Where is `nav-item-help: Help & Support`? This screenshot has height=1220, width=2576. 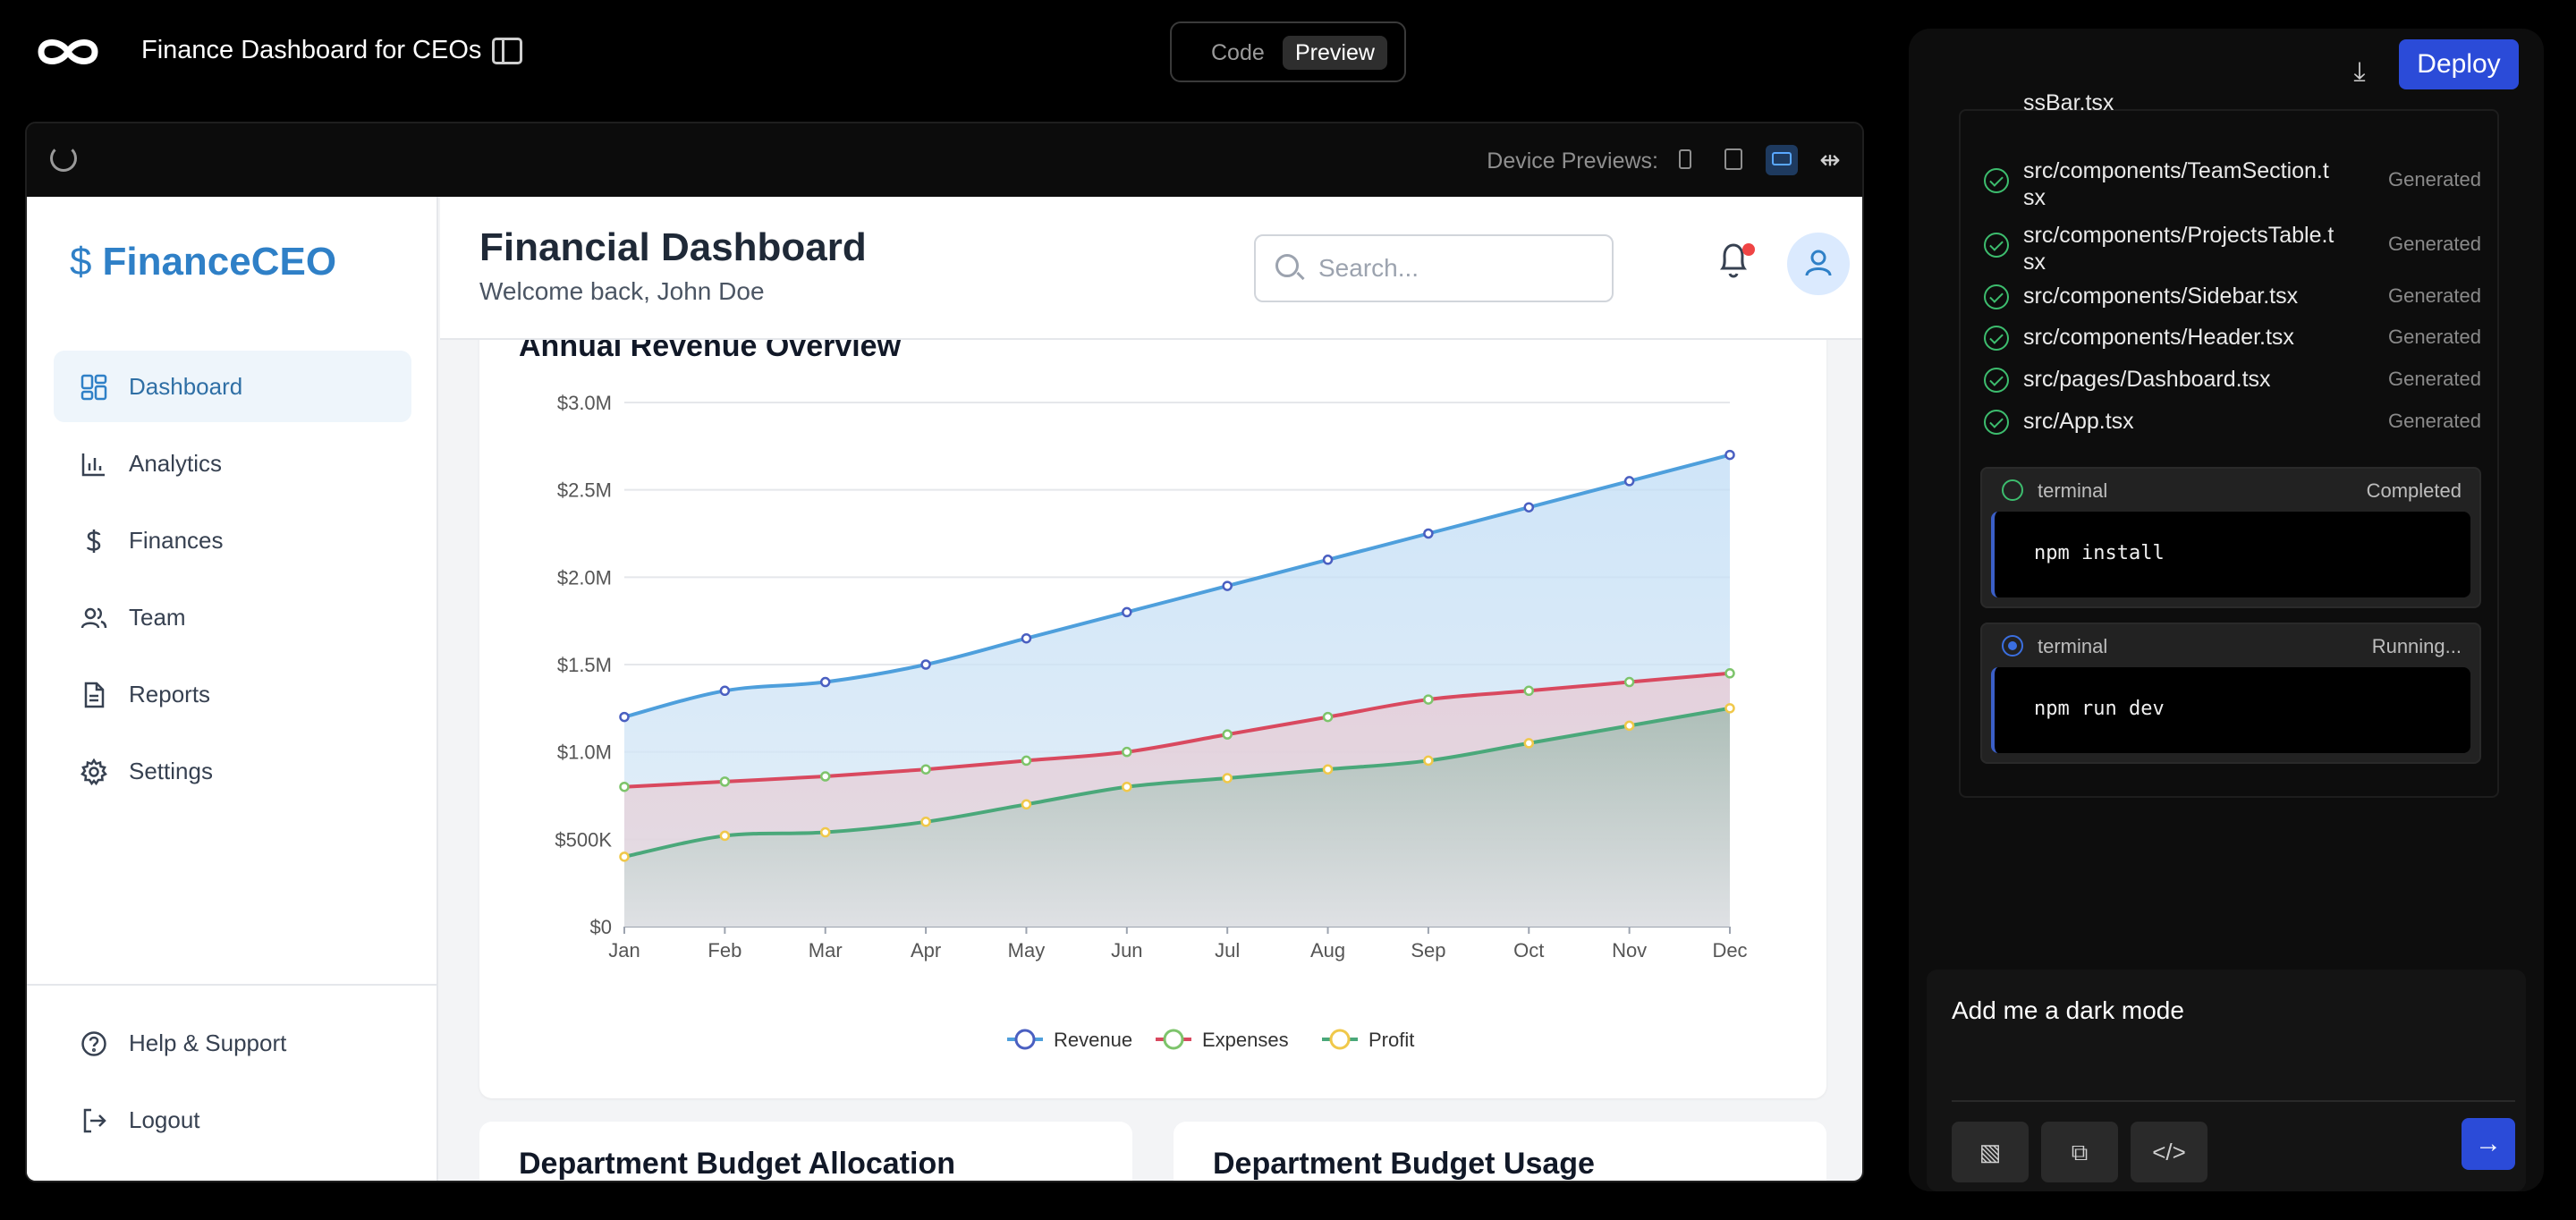
nav-item-help: Help & Support is located at coordinates (232, 1043).